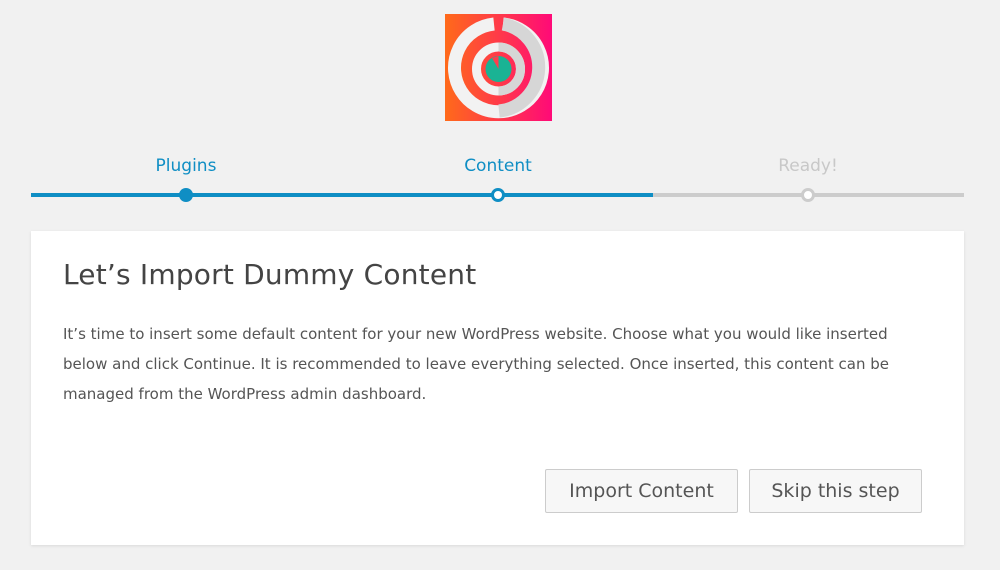 This screenshot has height=570, width=1000. What do you see at coordinates (808, 195) in the screenshot?
I see `step-dot-ready` at bounding box center [808, 195].